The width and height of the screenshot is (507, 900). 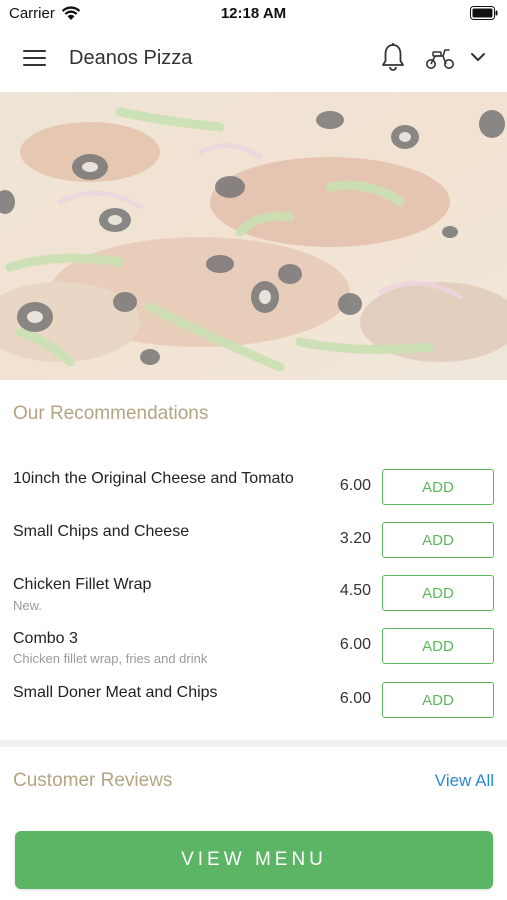 What do you see at coordinates (440, 58) in the screenshot?
I see `scooter-icon` at bounding box center [440, 58].